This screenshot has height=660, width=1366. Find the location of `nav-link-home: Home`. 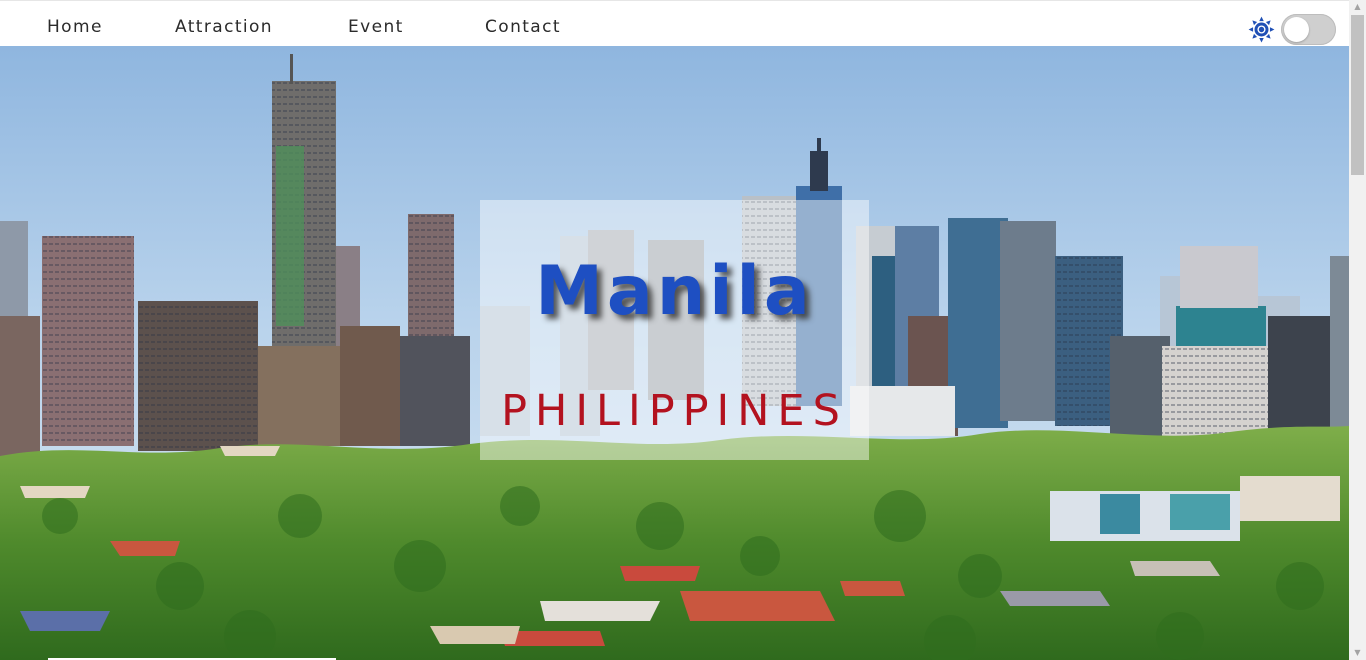

nav-link-home: Home is located at coordinates (75, 27).